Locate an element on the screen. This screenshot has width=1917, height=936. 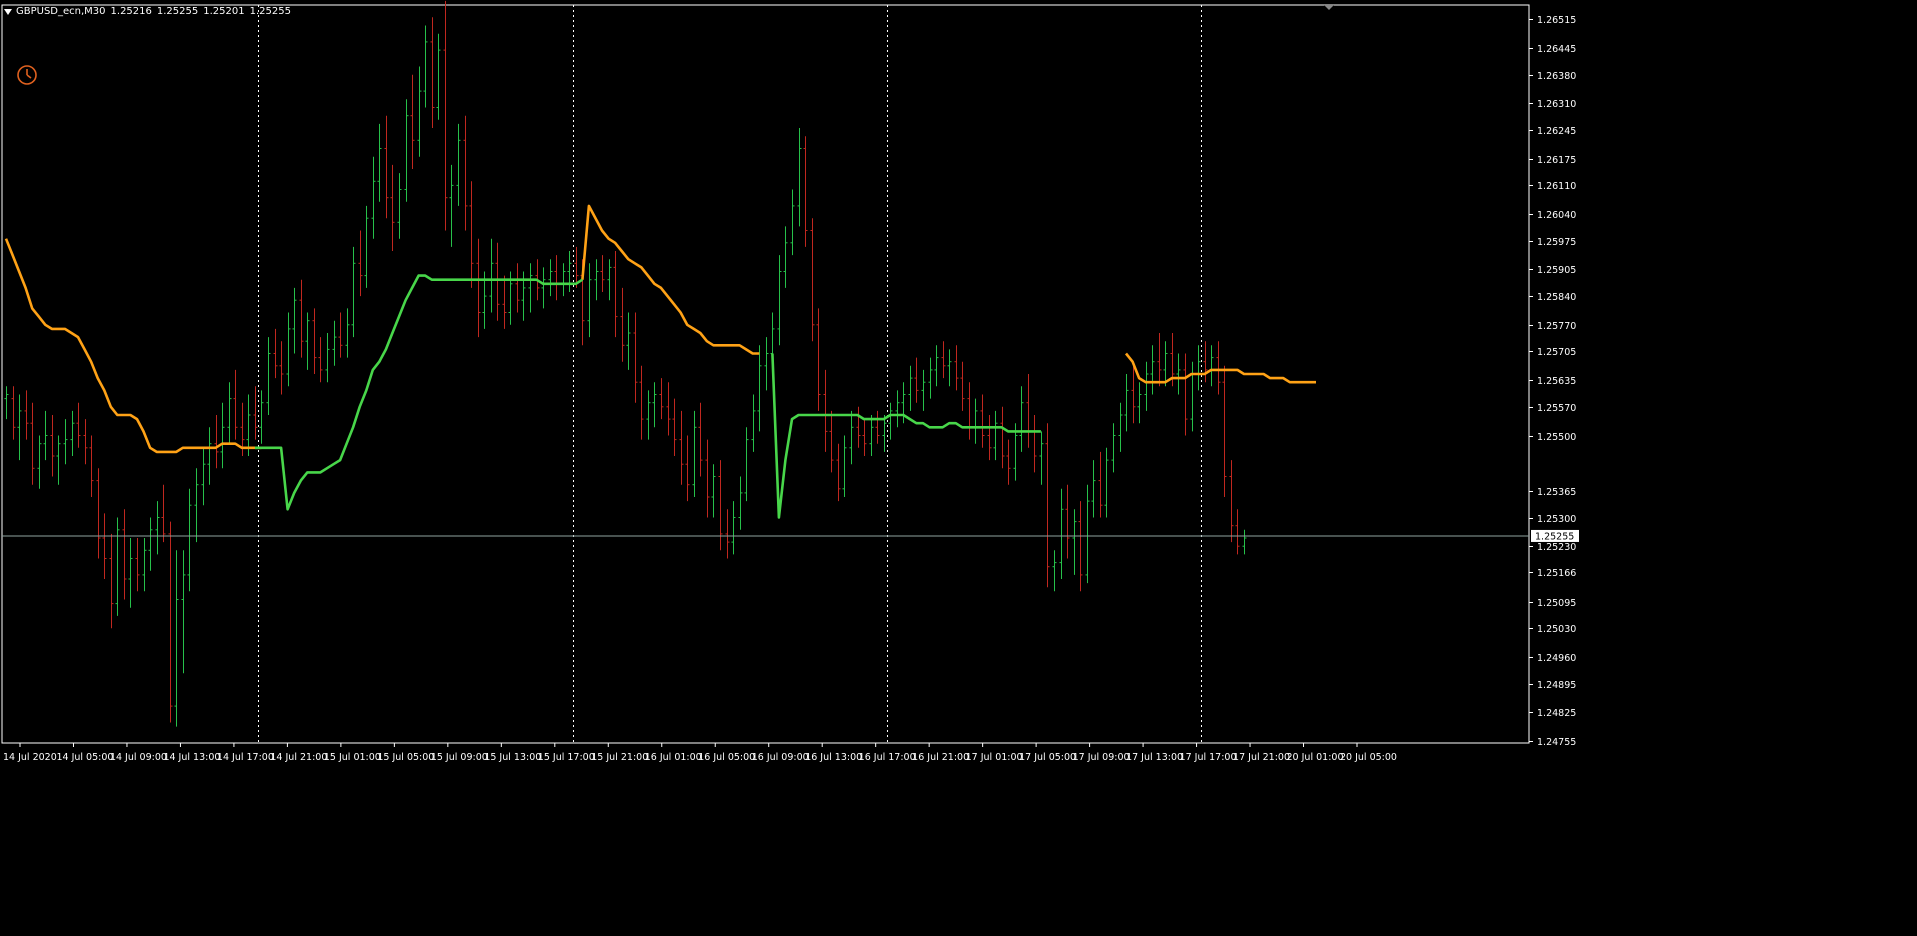
x-tick-label-12: 16 Jul 01:00 is located at coordinates (673, 757).